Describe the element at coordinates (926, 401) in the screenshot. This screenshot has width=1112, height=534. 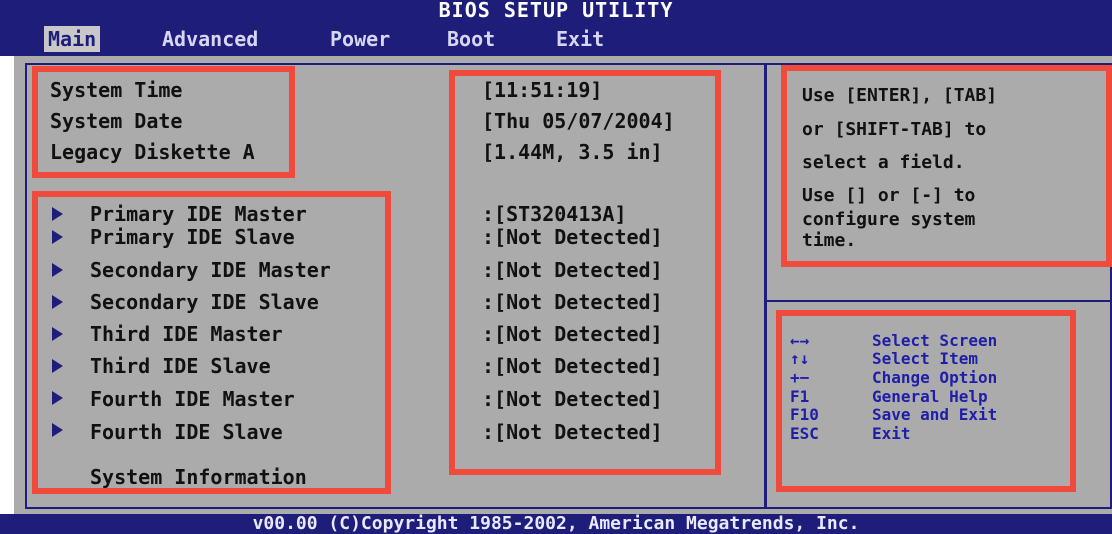
I see `highlight-key-legend` at that location.